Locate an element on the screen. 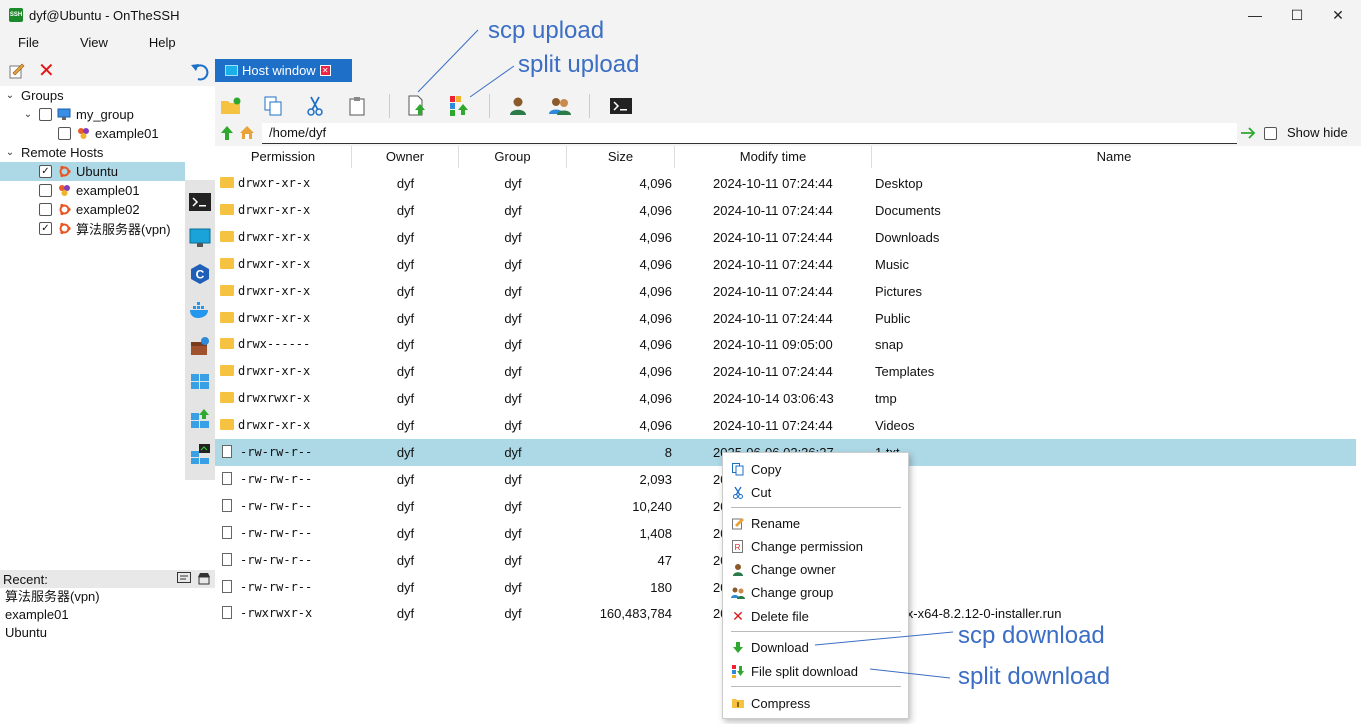 The image size is (1361, 724). size-text: 4,096 is located at coordinates (655, 210).